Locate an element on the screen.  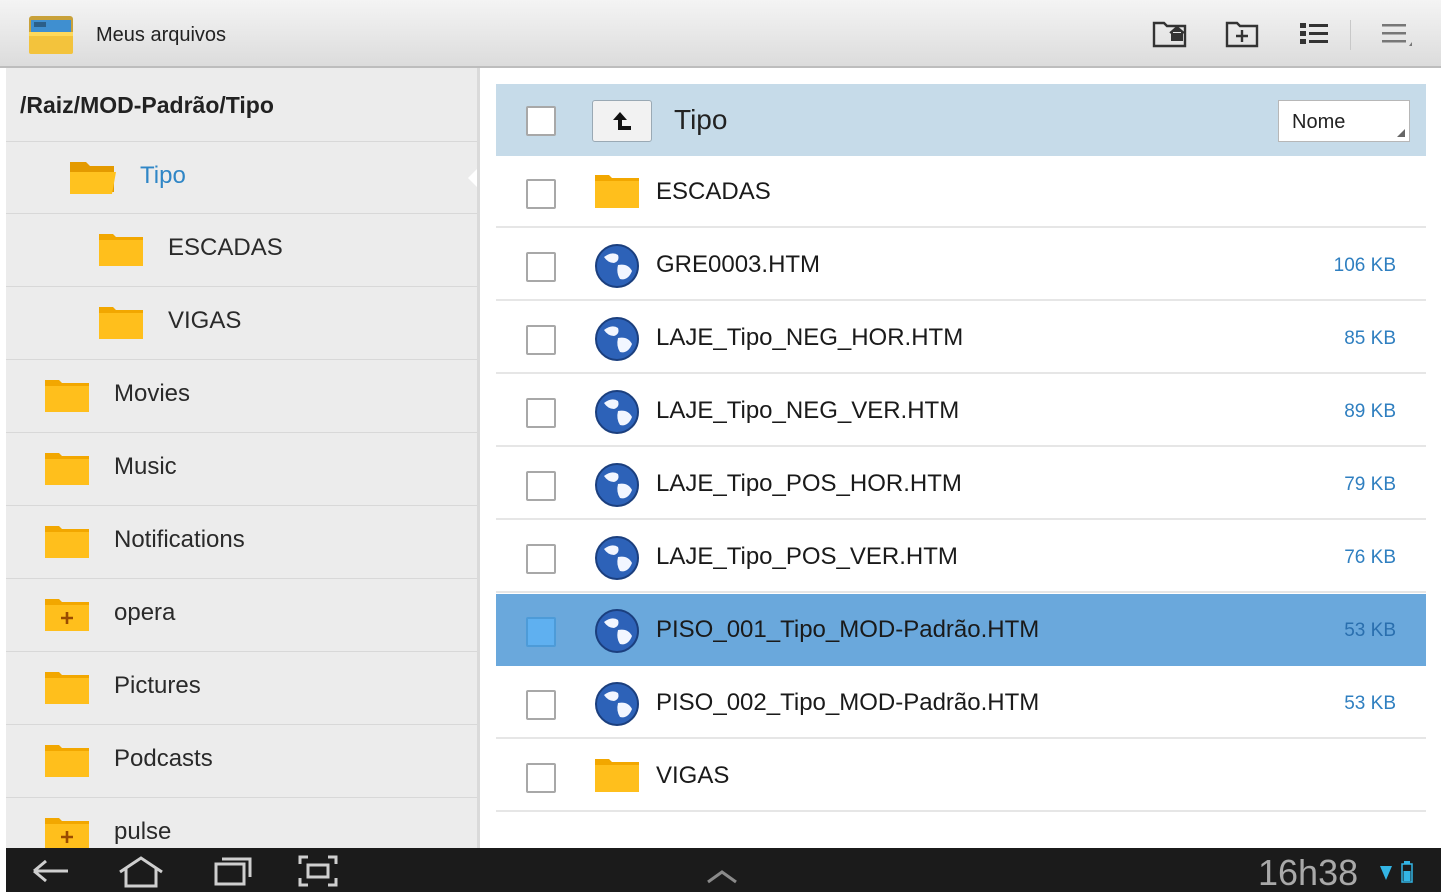
tree-item-notifications: Notifications is located at coordinates (243, 541).